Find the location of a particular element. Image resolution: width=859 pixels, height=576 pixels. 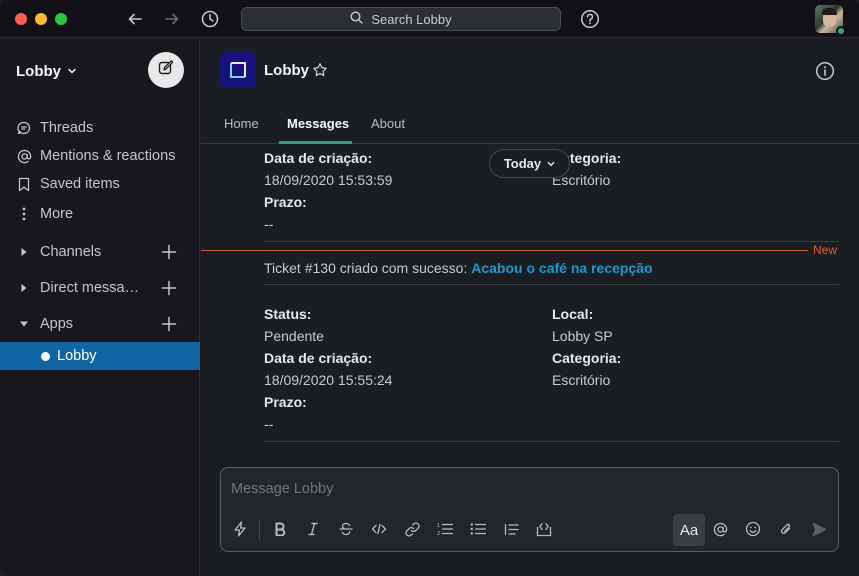

close-window-button is located at coordinates (21, 19).